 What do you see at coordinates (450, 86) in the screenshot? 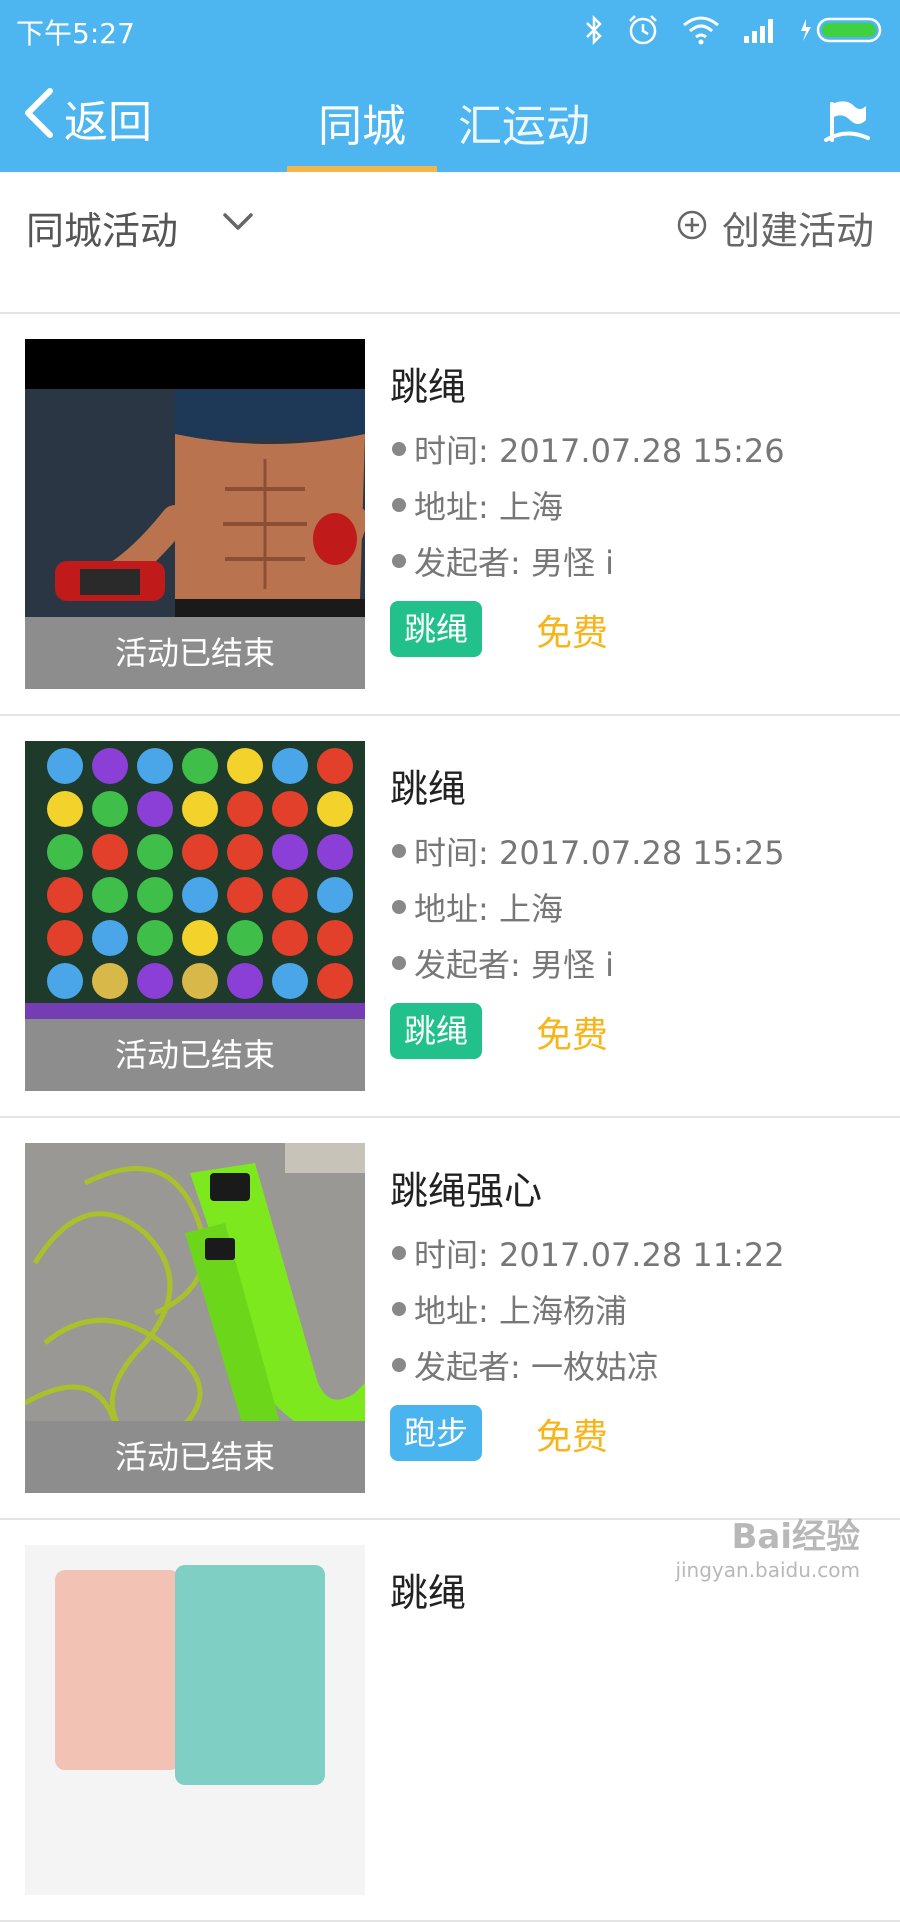
I see `app-header: 下午5:27 返回 同城 汇运动` at bounding box center [450, 86].